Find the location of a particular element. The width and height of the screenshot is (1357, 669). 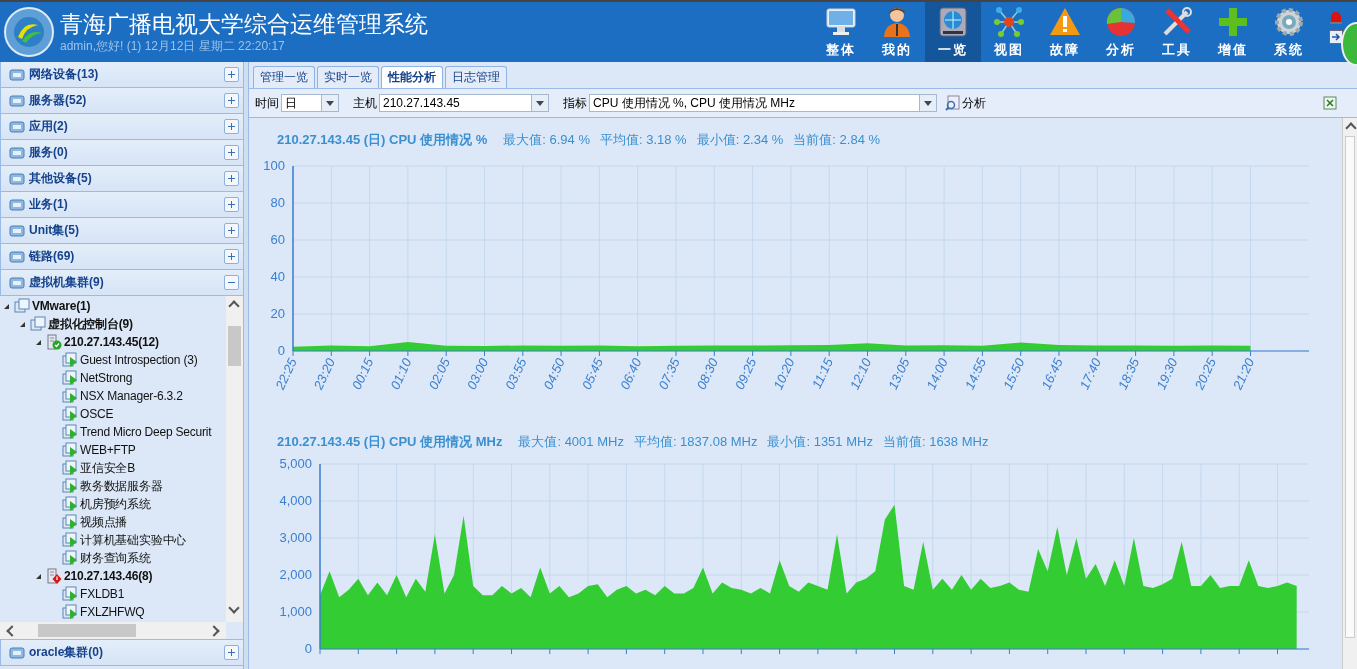

export-icon is located at coordinates (1330, 103).